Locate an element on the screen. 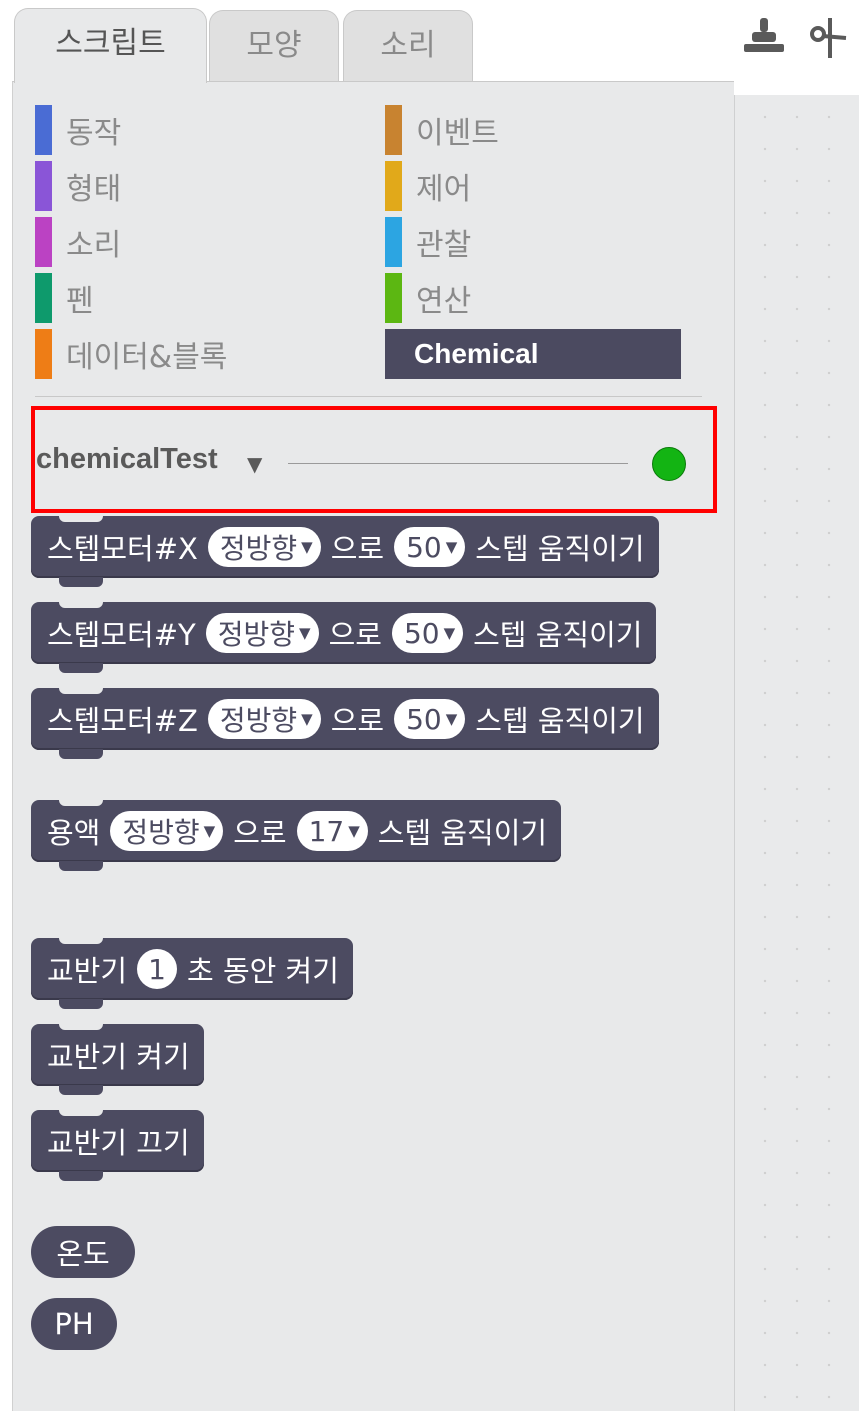 The width and height of the screenshot is (859, 1411). category-data: 데이터&블록 is located at coordinates (131, 354).